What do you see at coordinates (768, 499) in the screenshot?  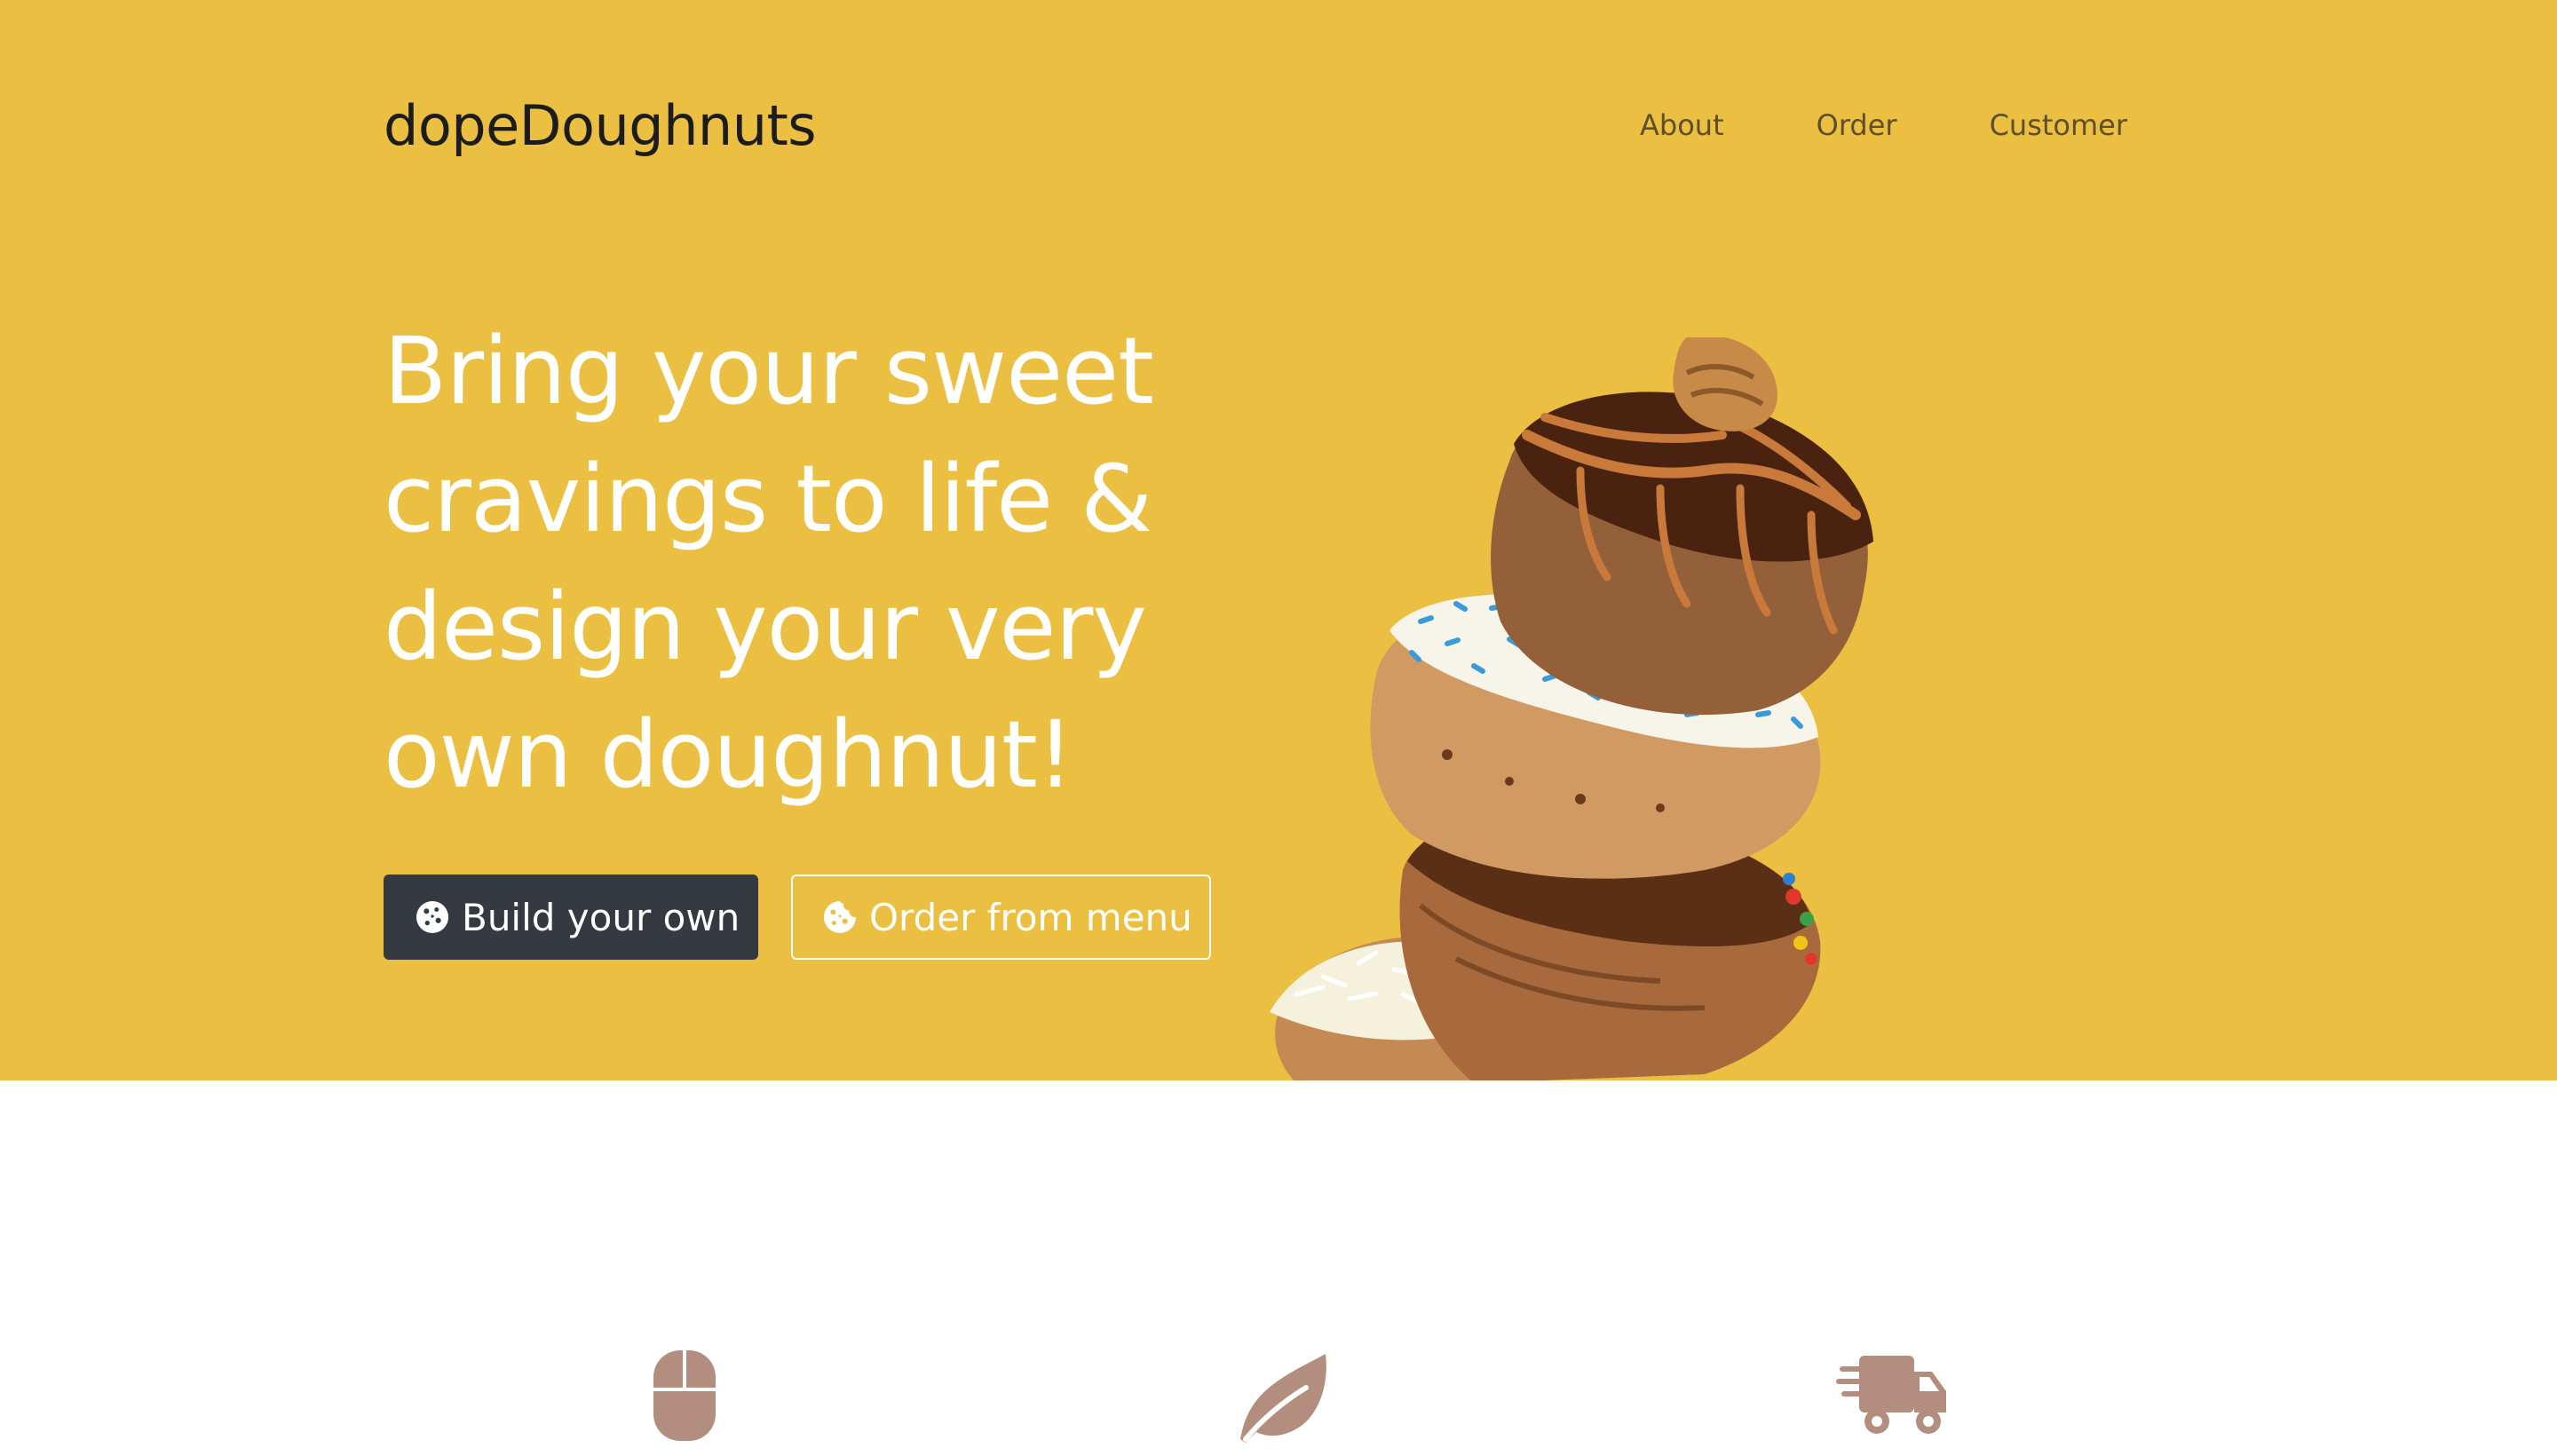 I see `headline-line: cravings to life &` at bounding box center [768, 499].